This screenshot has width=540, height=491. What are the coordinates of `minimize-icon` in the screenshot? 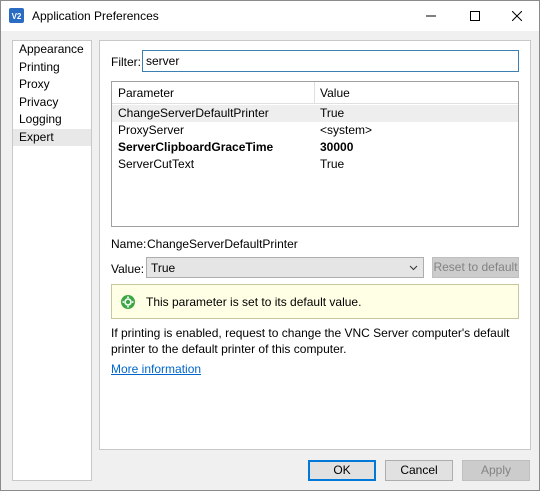 It's located at (431, 16).